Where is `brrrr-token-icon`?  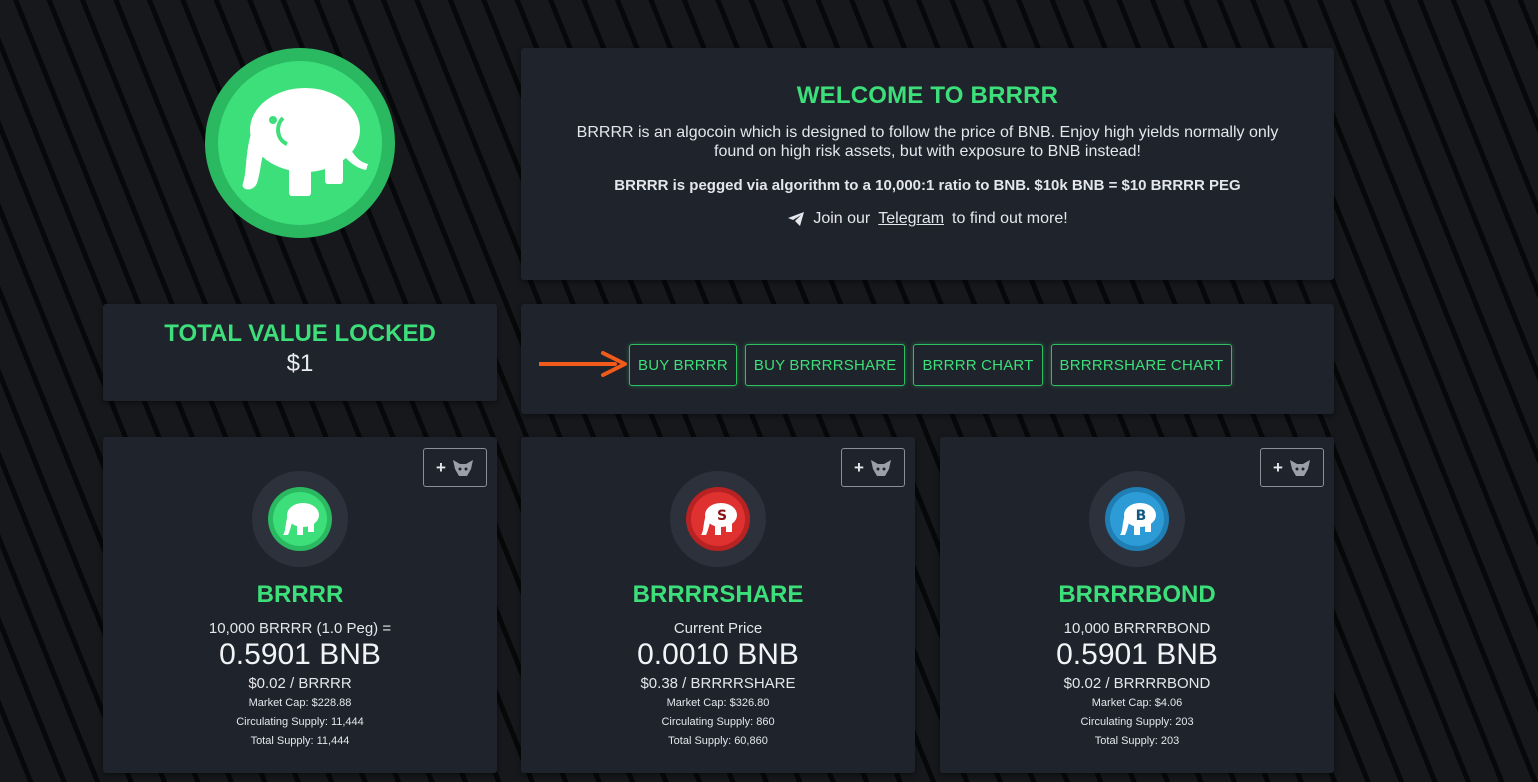 brrrr-token-icon is located at coordinates (300, 519).